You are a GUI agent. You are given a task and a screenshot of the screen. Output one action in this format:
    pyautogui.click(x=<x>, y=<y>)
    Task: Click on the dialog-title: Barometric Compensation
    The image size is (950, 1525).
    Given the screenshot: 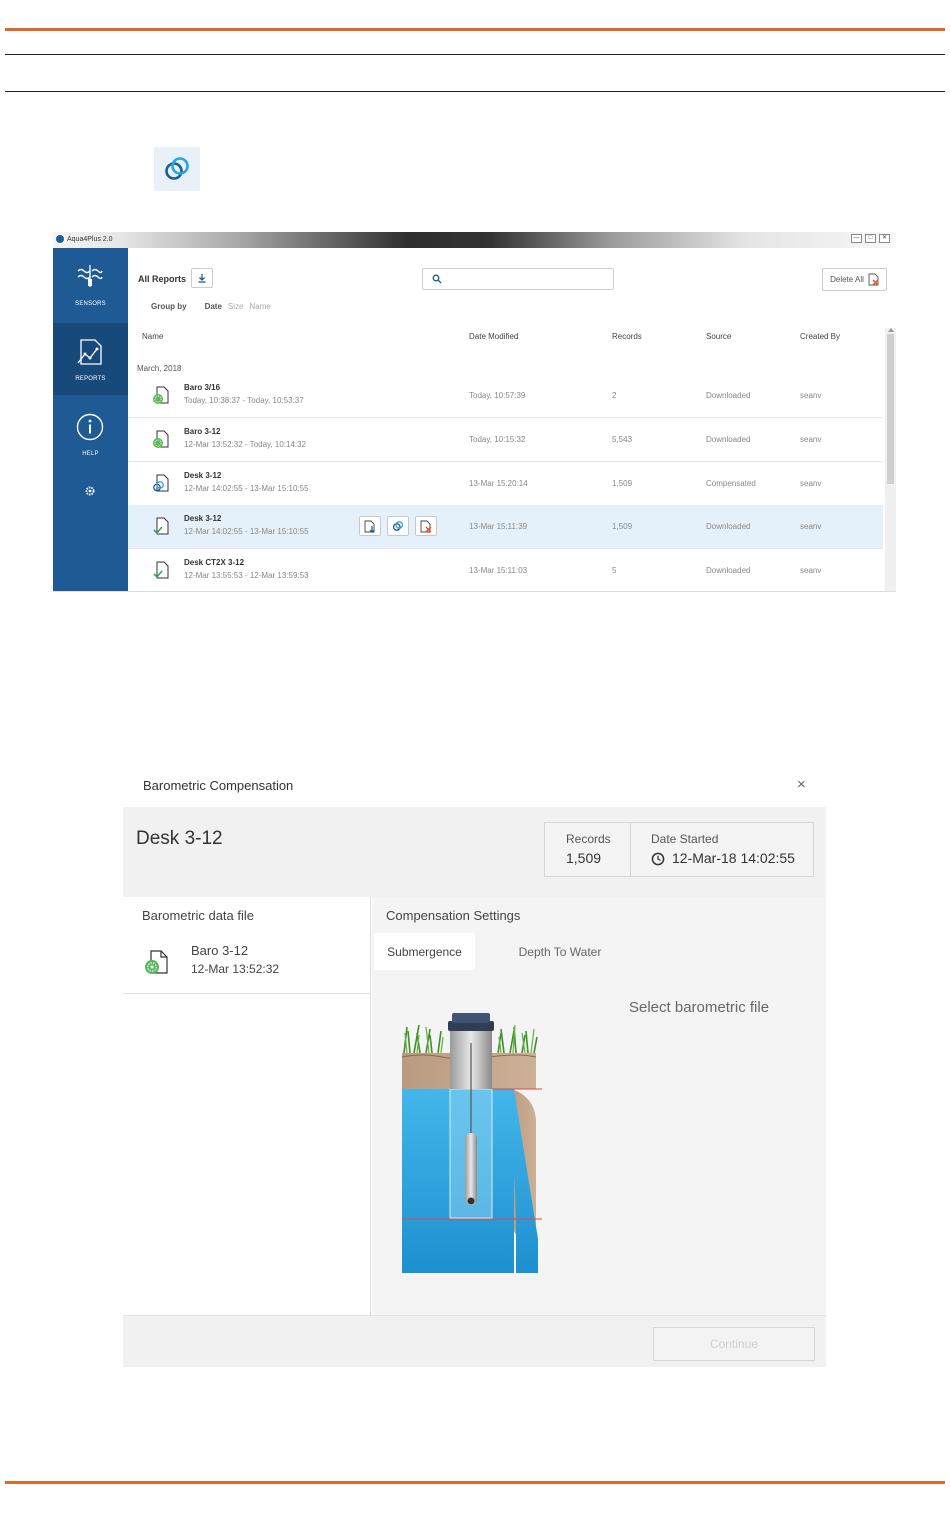 What is the action you would take?
    pyautogui.click(x=218, y=785)
    